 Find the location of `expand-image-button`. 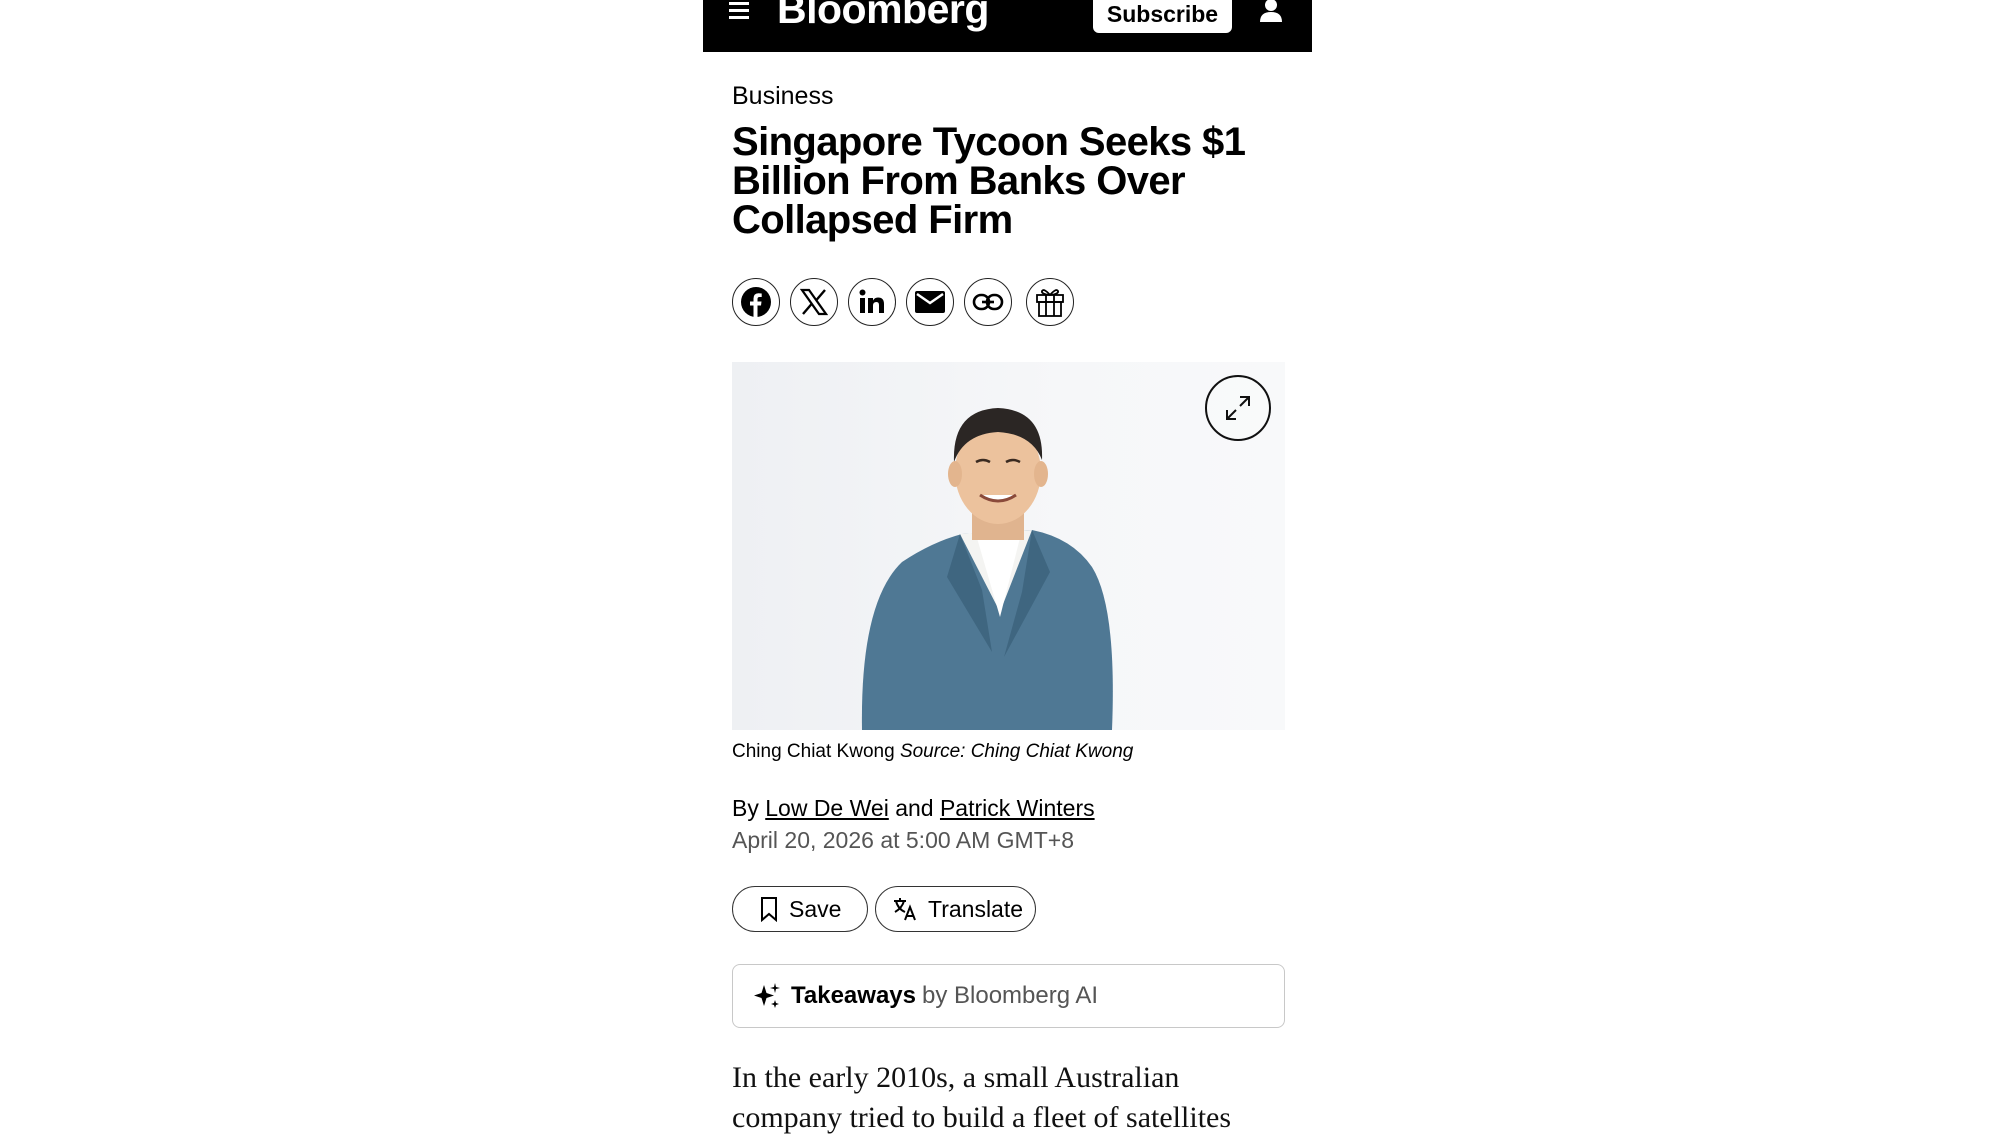

expand-image-button is located at coordinates (1238, 408).